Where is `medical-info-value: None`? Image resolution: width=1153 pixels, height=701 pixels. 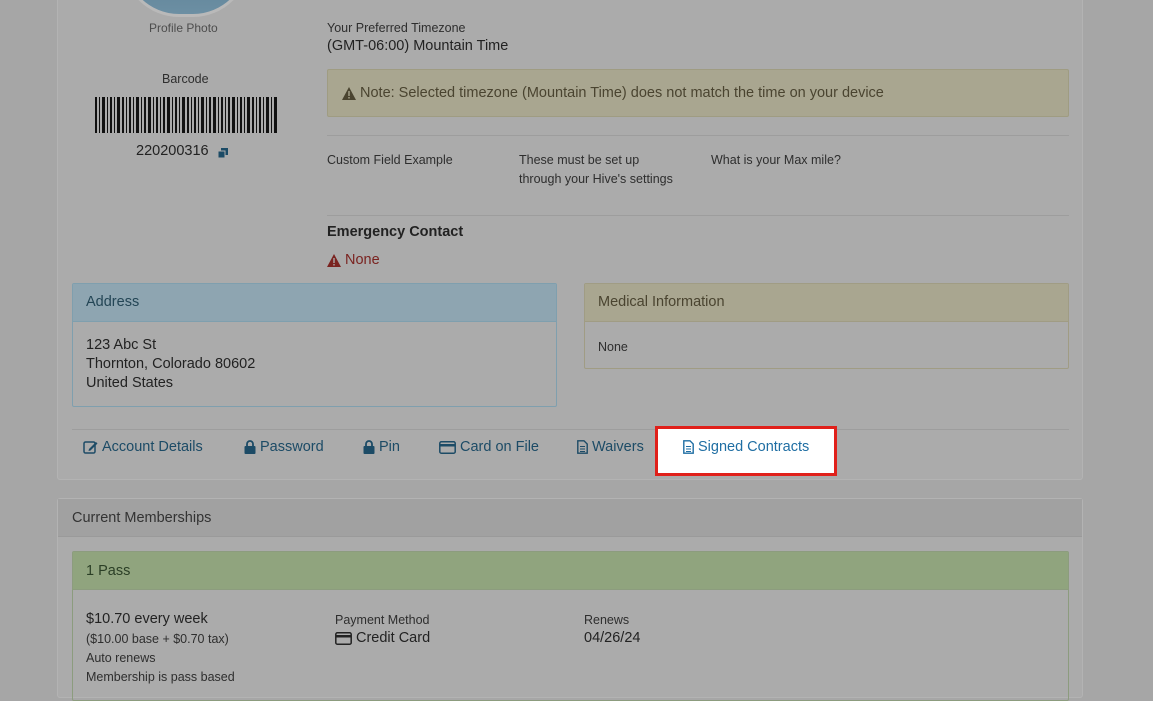
medical-info-value: None is located at coordinates (613, 347).